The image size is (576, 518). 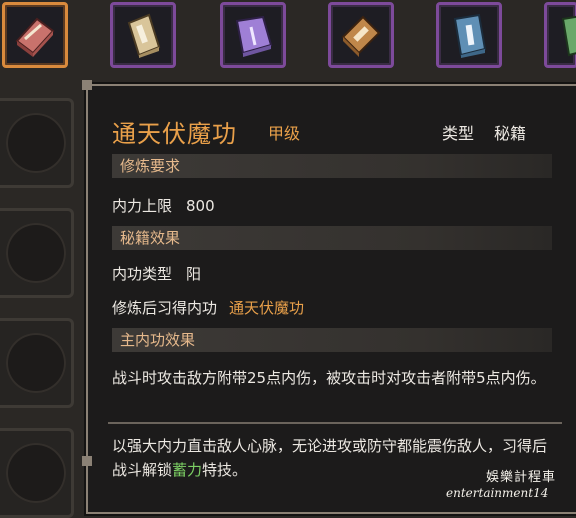 What do you see at coordinates (142, 206) in the screenshot?
I see `requirement-label: 内力上限` at bounding box center [142, 206].